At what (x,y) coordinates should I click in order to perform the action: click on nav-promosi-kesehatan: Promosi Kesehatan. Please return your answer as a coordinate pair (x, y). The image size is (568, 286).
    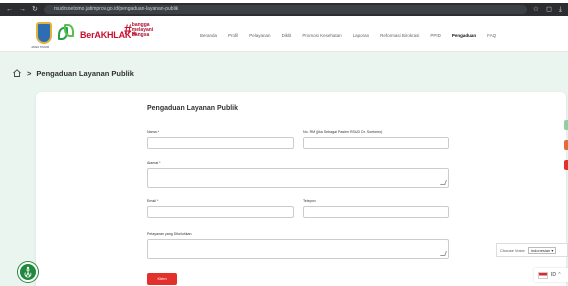
    Looking at the image, I should click on (321, 35).